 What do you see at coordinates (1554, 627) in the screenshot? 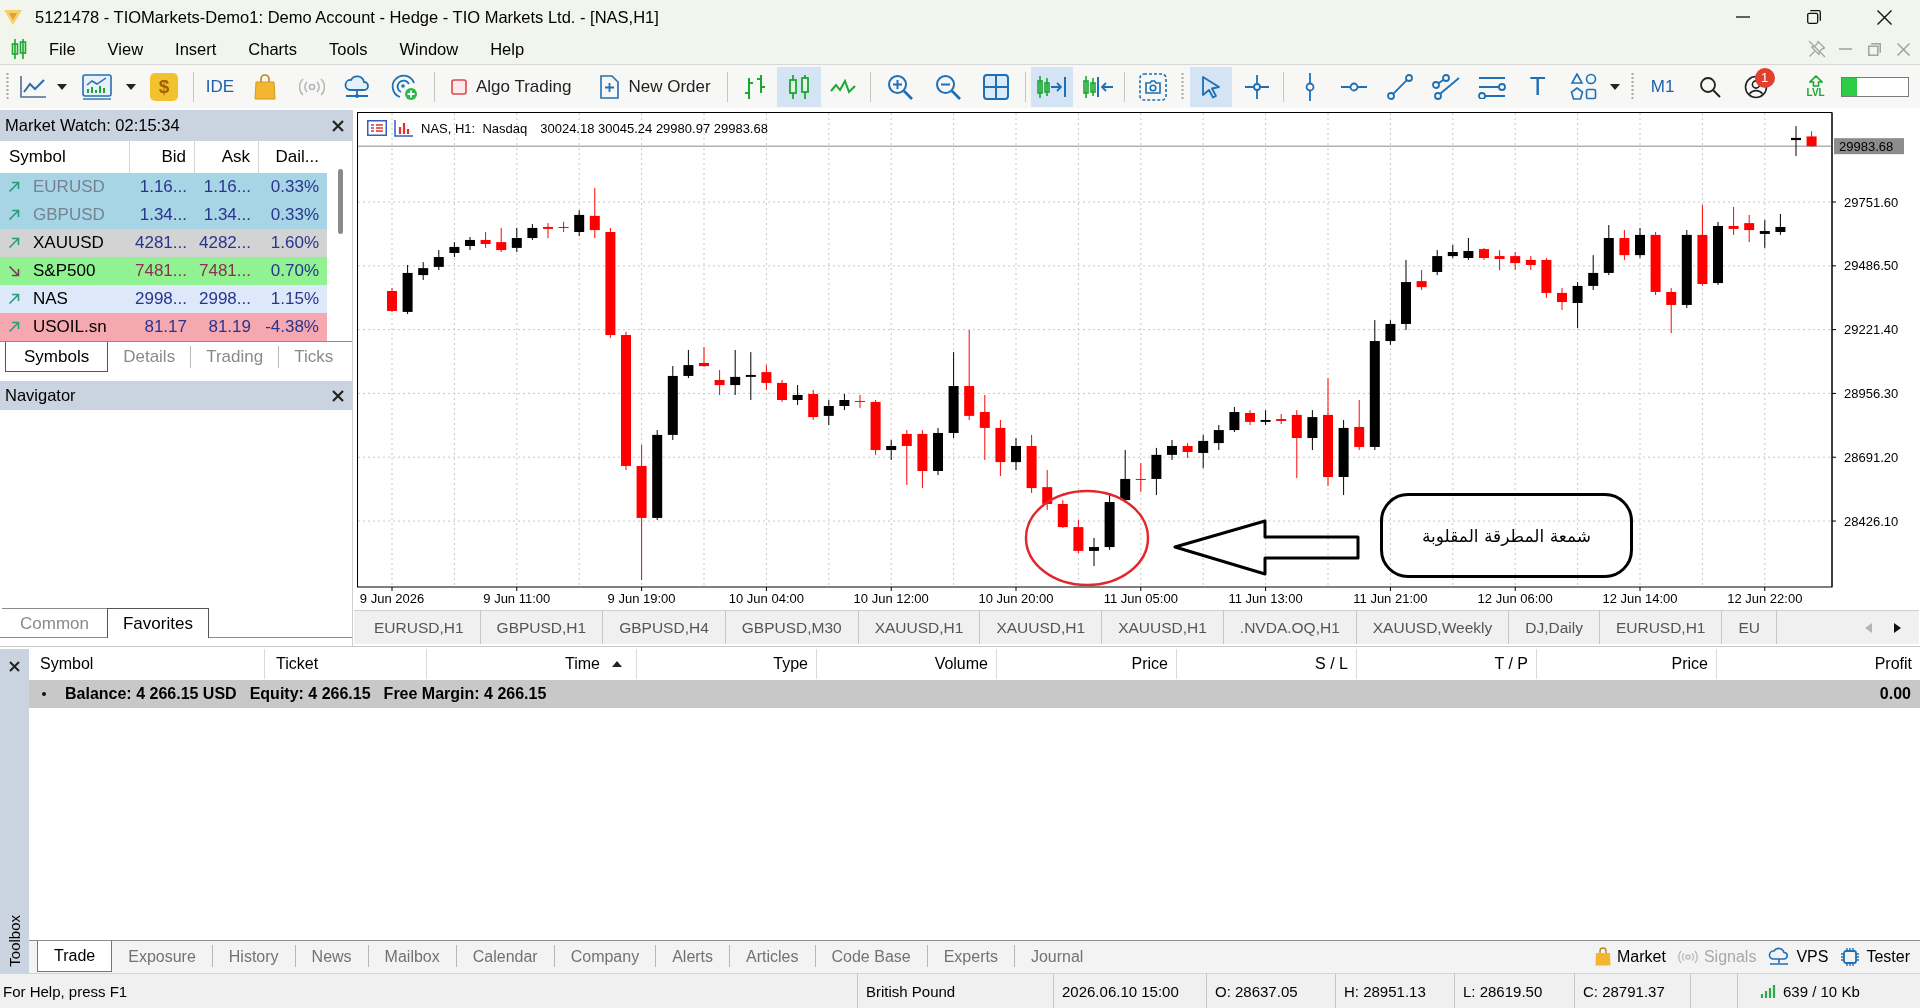
I see `chart-tab: DJ,Daily` at bounding box center [1554, 627].